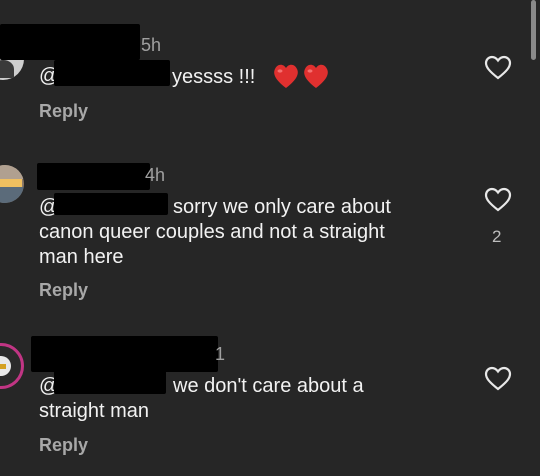 This screenshot has width=540, height=476. What do you see at coordinates (201, 398) in the screenshot?
I see `comment-text: we don't care about a straight man` at bounding box center [201, 398].